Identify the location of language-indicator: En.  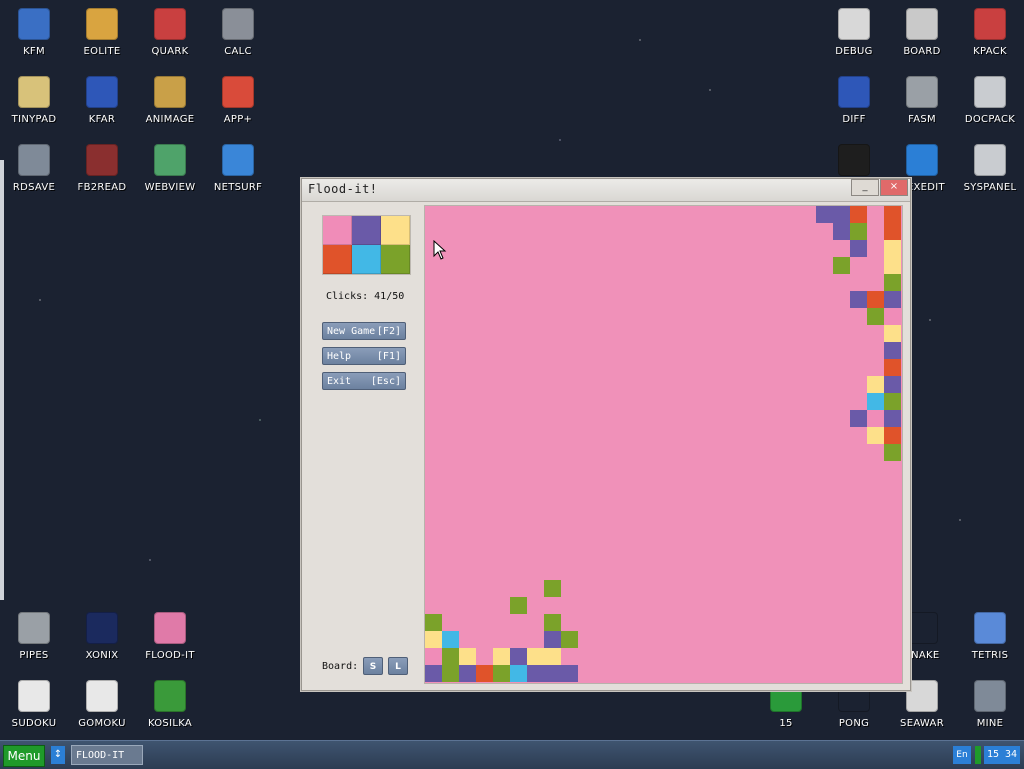
(962, 755).